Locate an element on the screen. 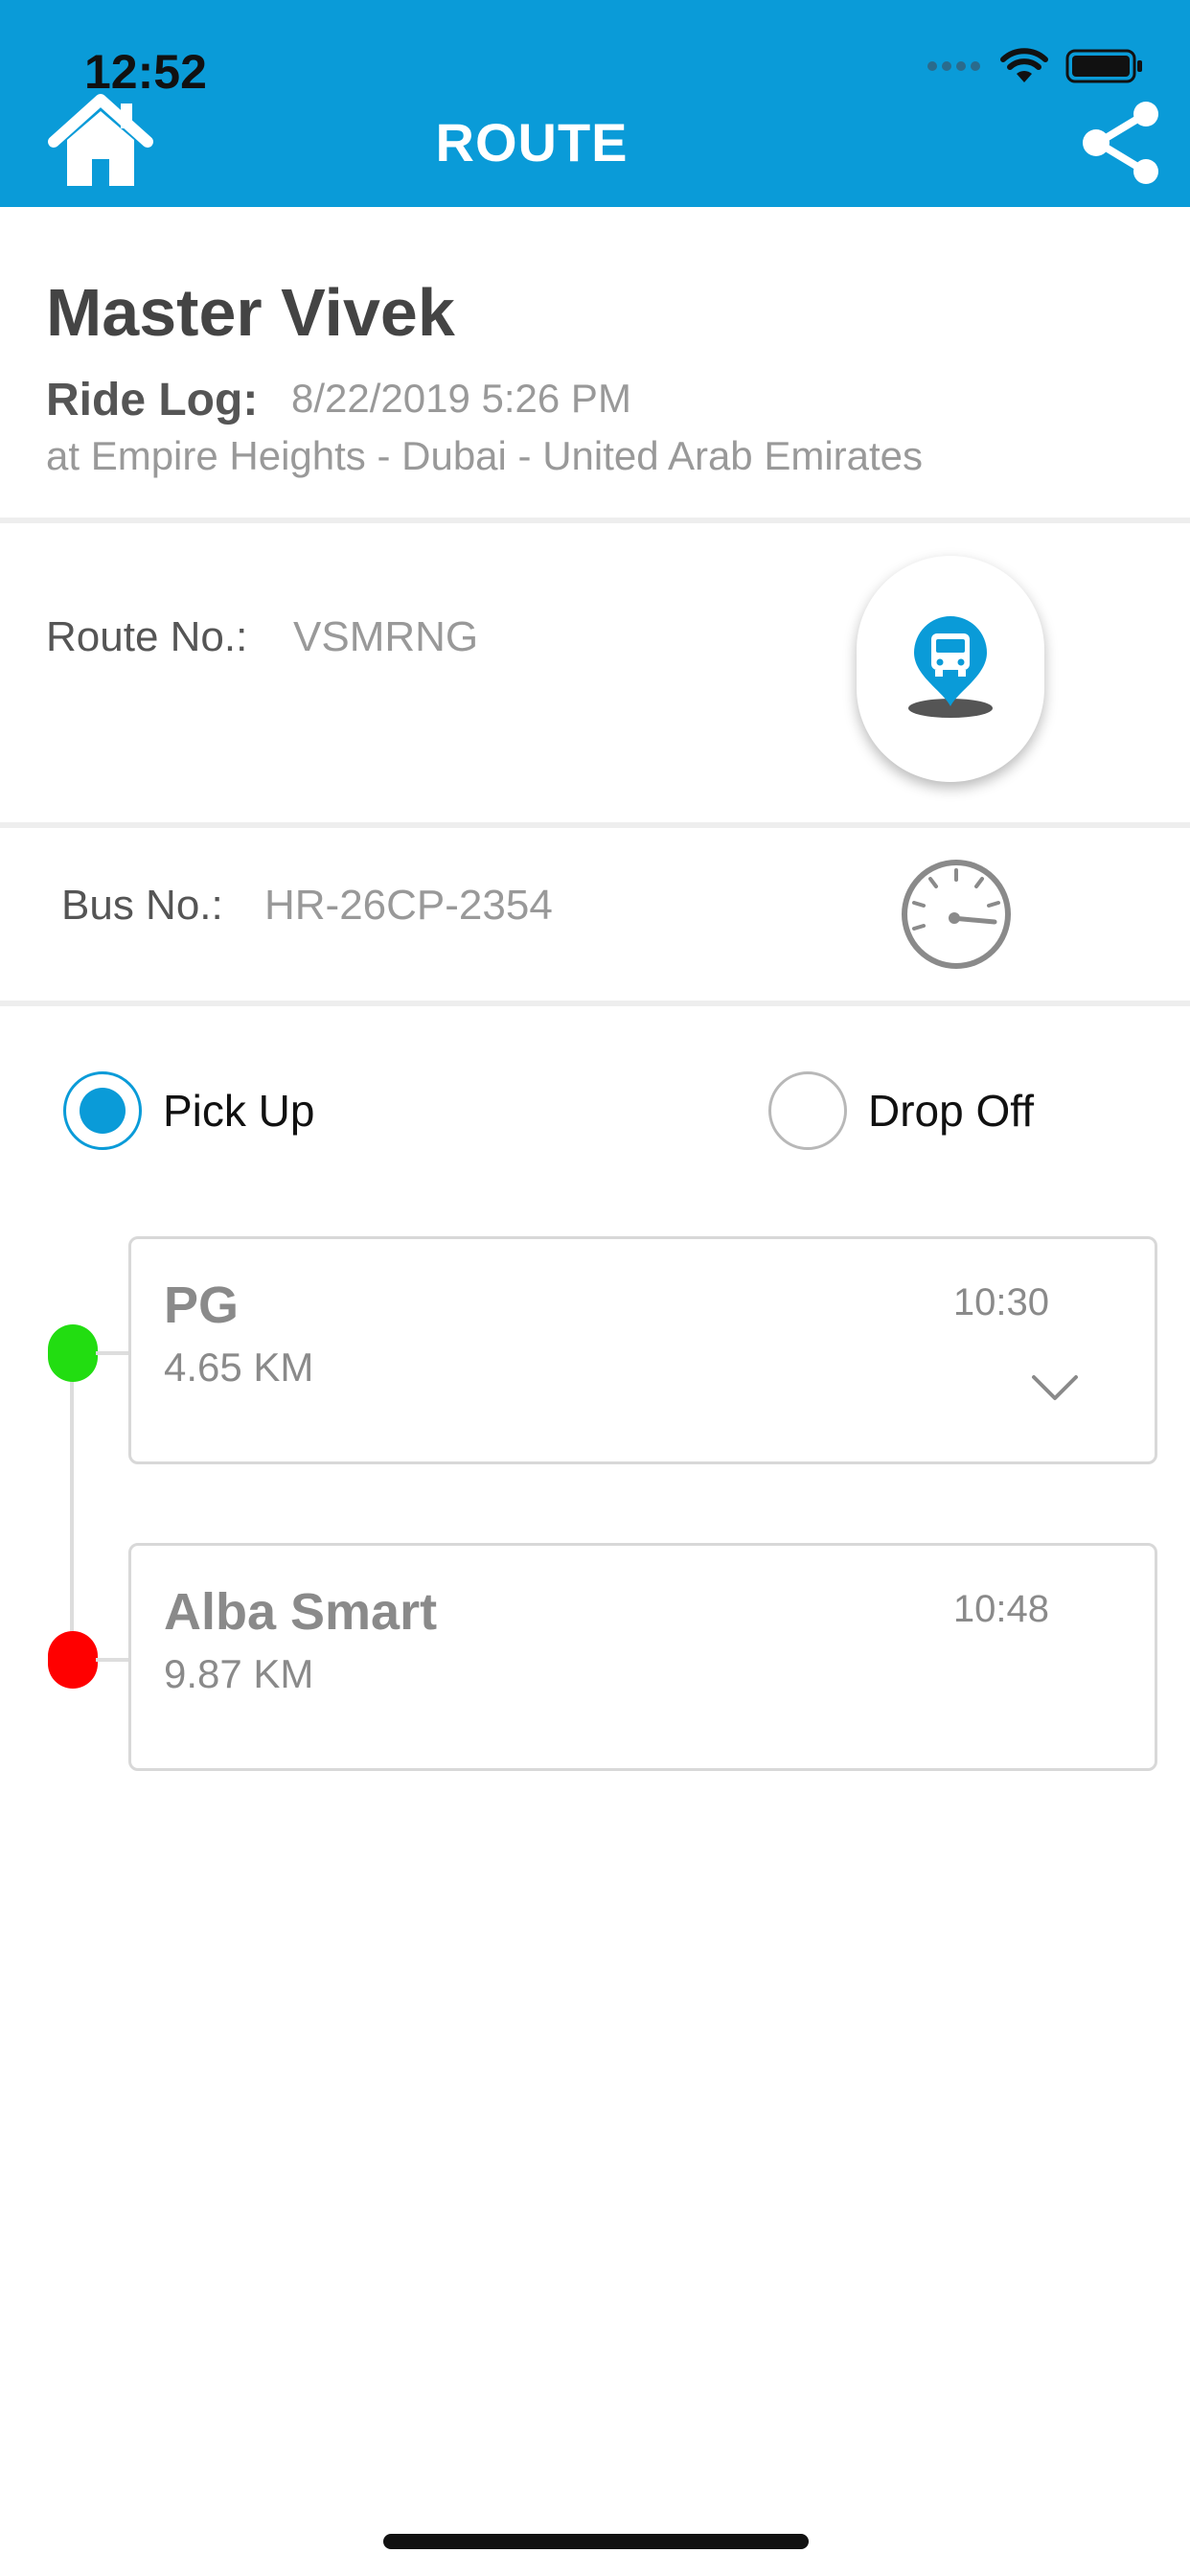 The width and height of the screenshot is (1190, 2576). user-name: Master Vivek is located at coordinates (250, 312).